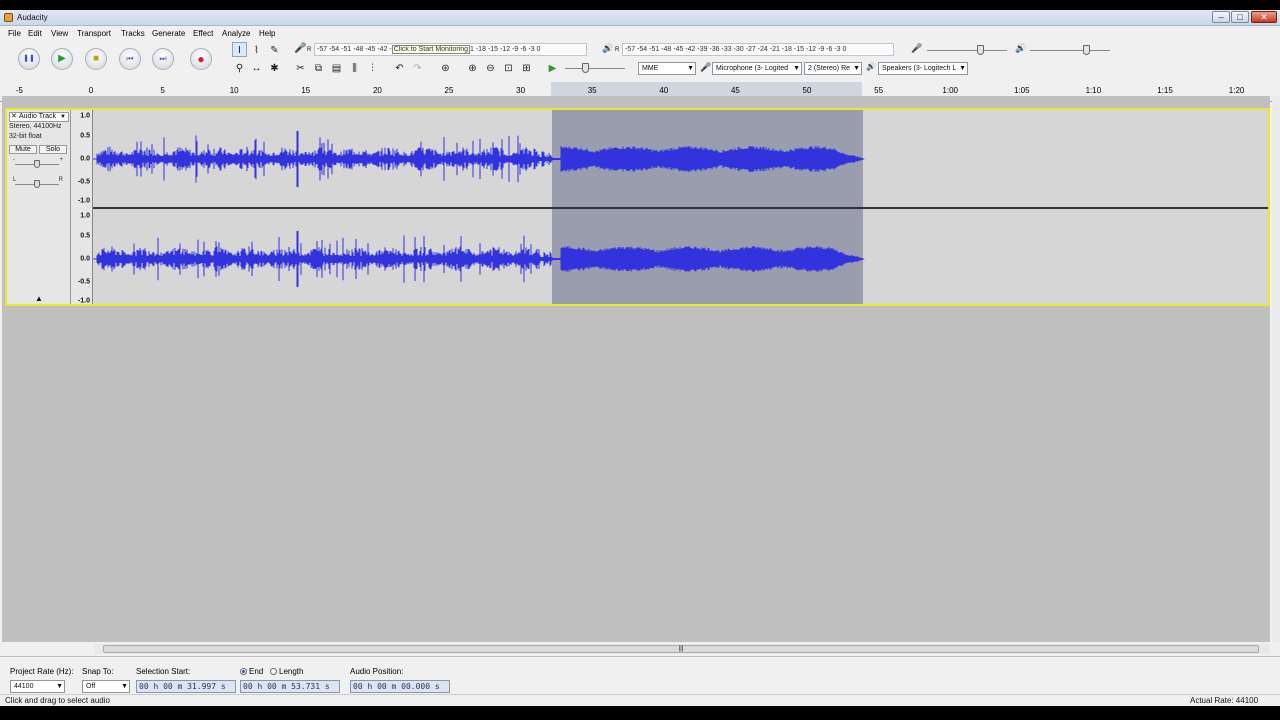 The height and width of the screenshot is (720, 1280). What do you see at coordinates (274, 67) in the screenshot?
I see `multi-tool-icon: ✱` at bounding box center [274, 67].